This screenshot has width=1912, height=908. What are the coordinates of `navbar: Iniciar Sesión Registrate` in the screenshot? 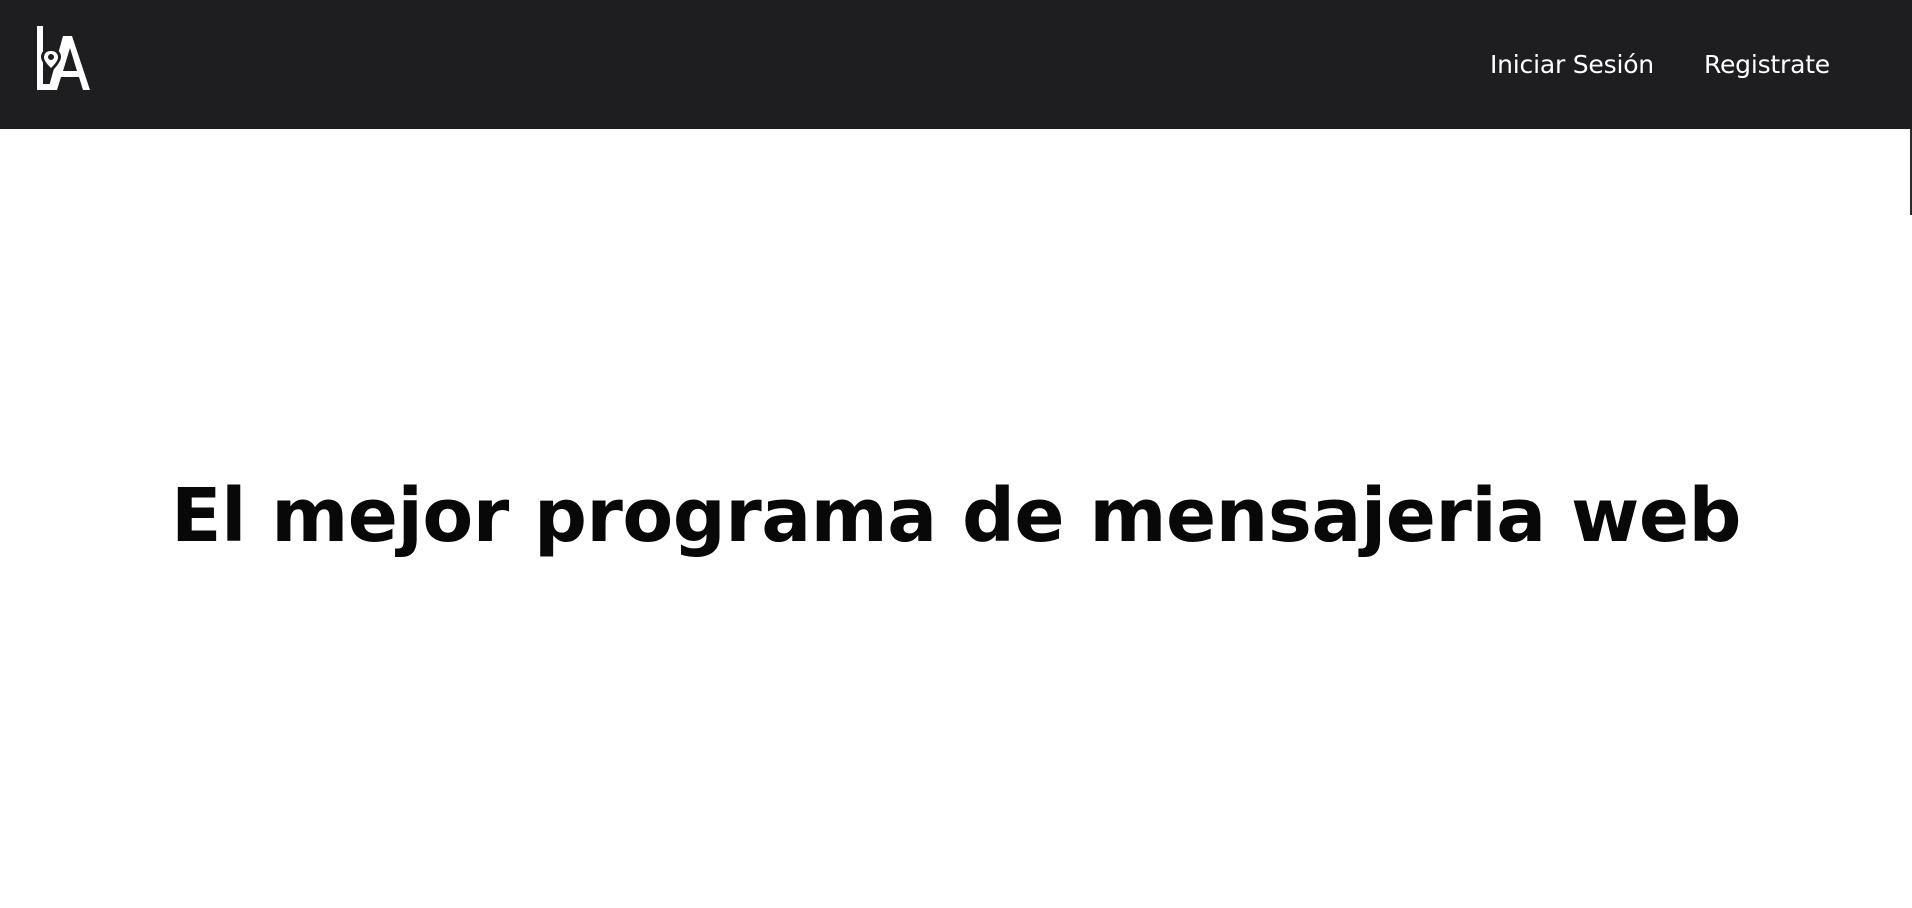 It's located at (956, 64).